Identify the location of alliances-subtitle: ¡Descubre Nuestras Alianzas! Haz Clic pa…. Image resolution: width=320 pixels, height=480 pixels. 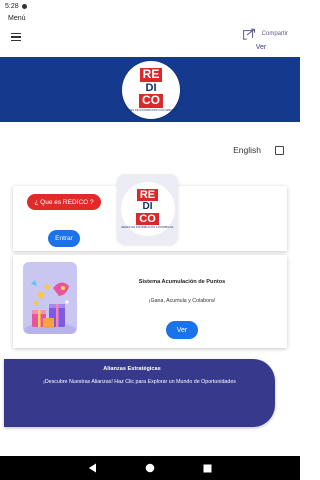
(139, 382).